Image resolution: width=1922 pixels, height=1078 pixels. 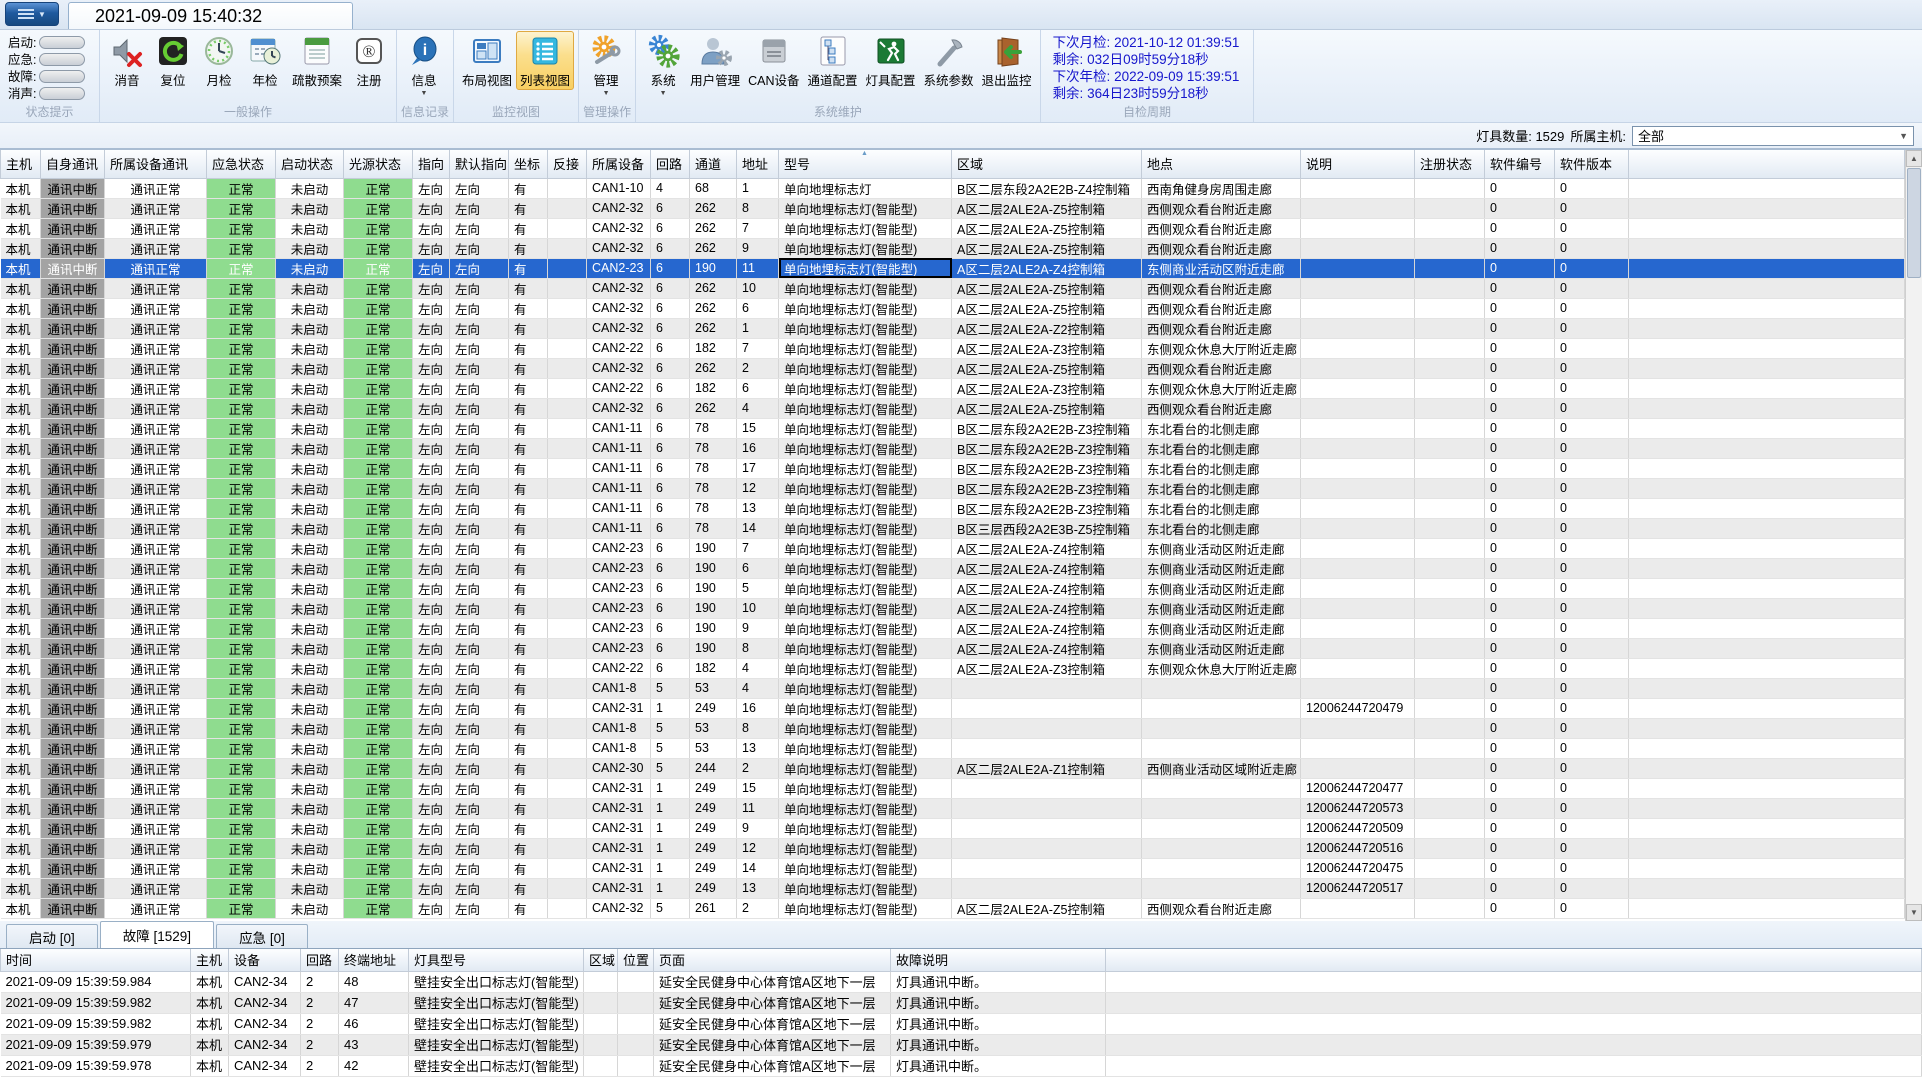 What do you see at coordinates (1773, 135) in the screenshot?
I see `host-select: 全部 ▼` at bounding box center [1773, 135].